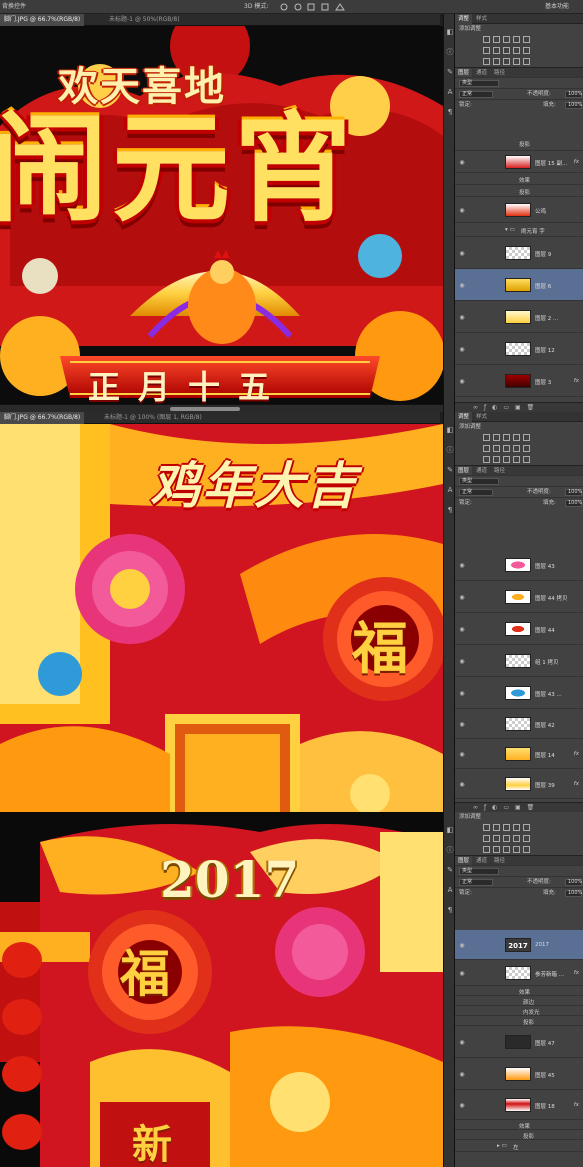 The height and width of the screenshot is (1167, 583). I want to click on bw-icon, so click(506, 838).